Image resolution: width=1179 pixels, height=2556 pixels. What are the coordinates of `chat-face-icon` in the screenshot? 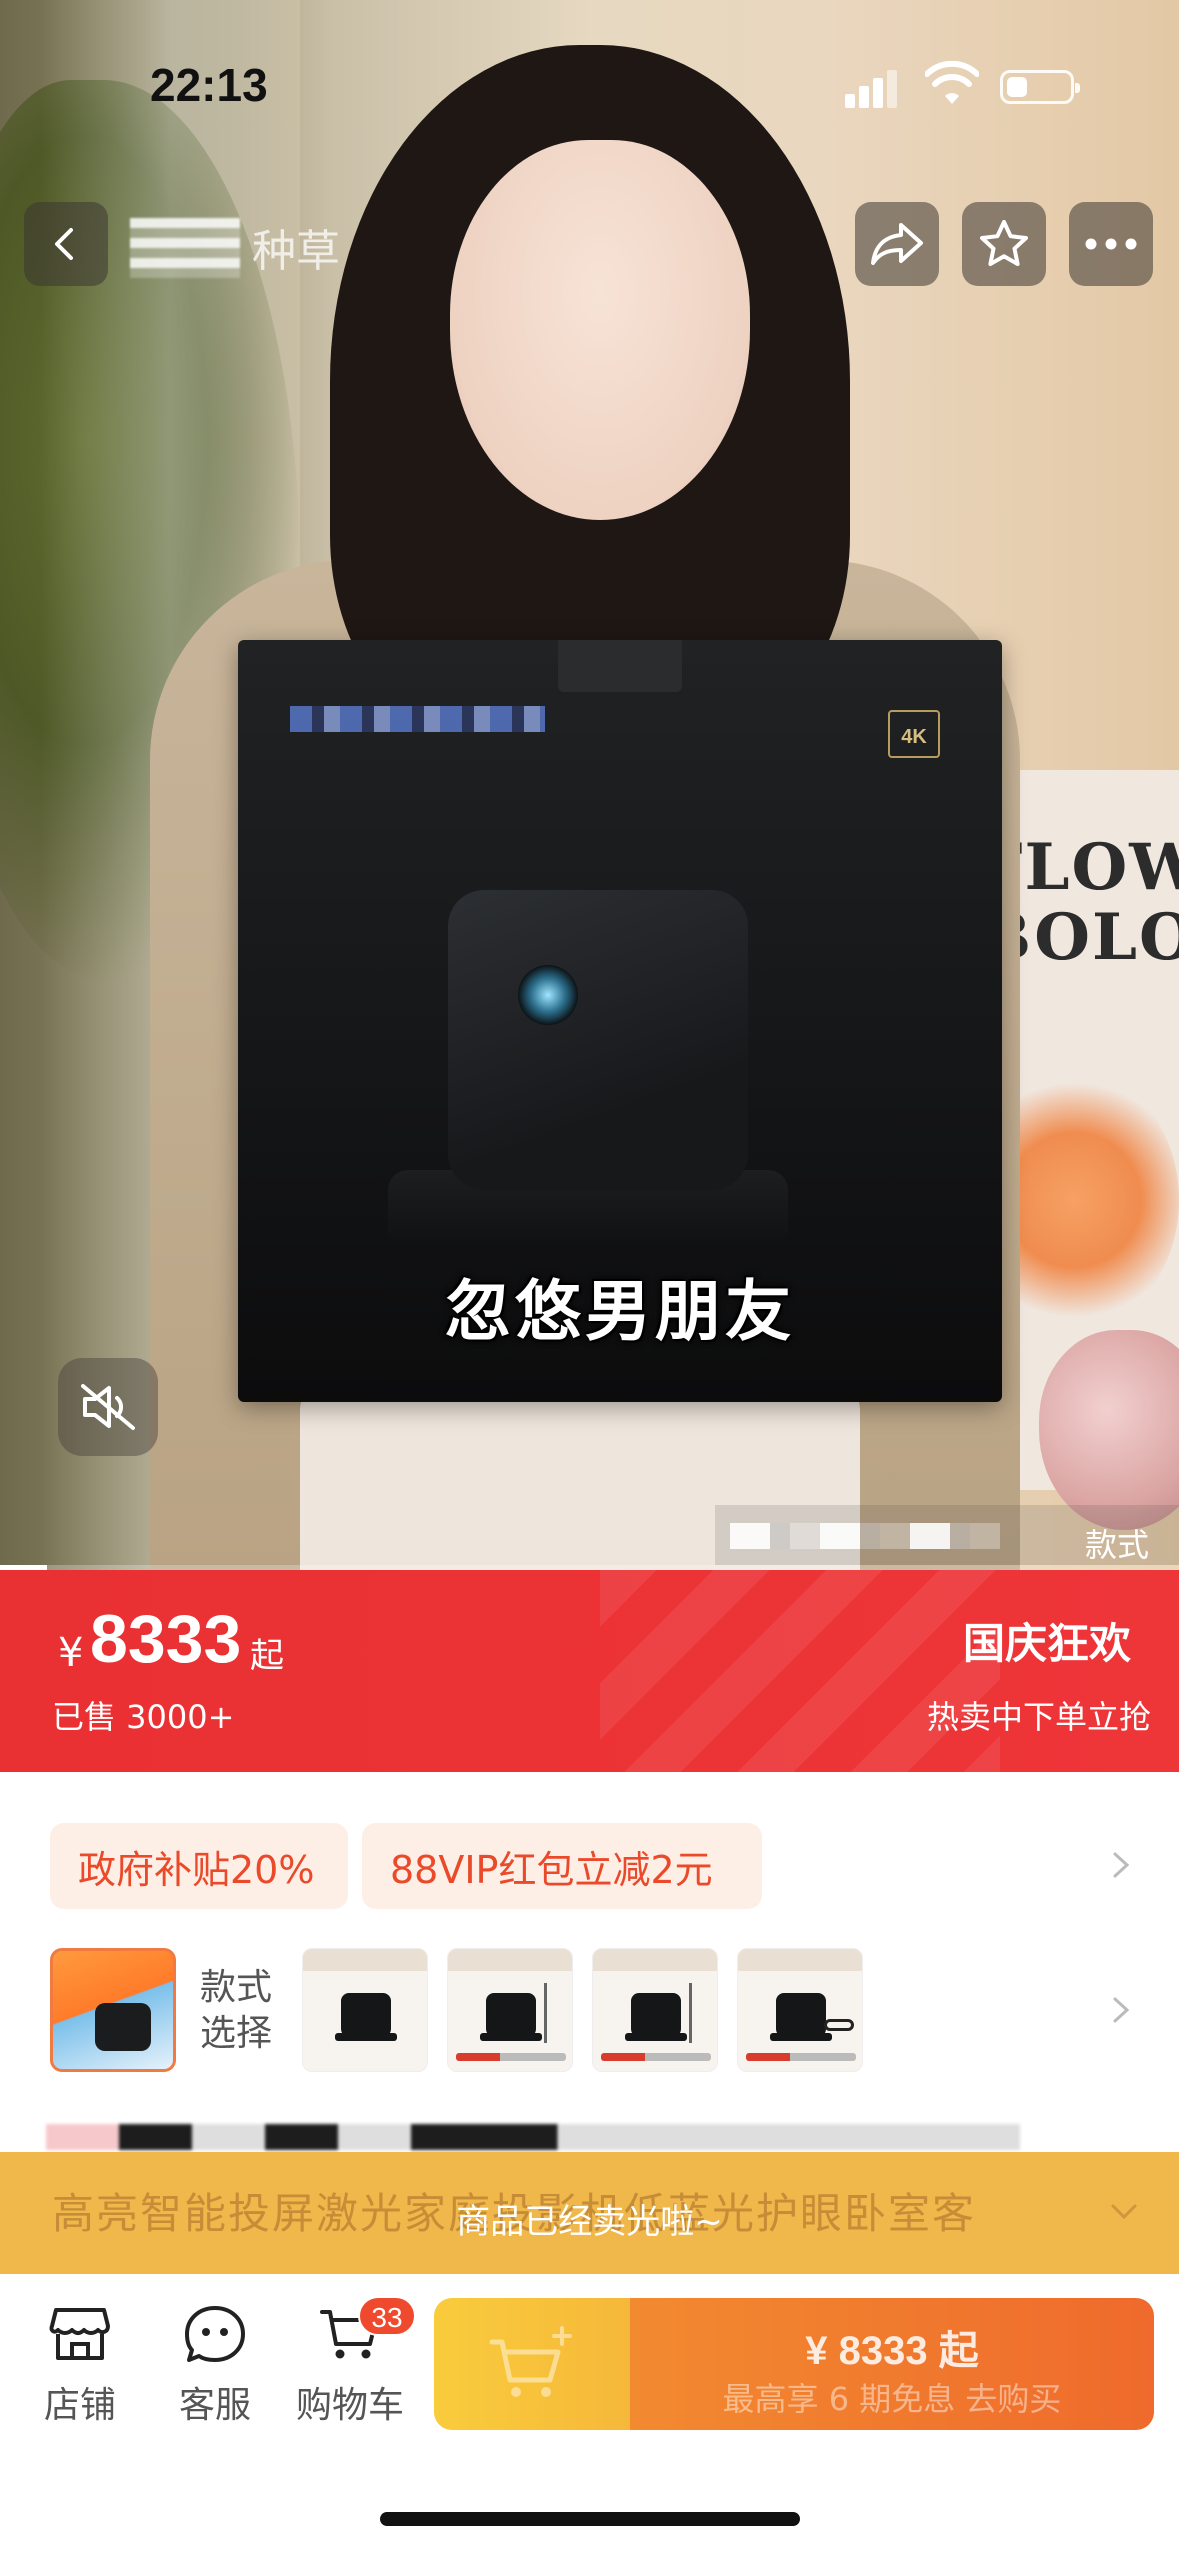 It's located at (215, 2334).